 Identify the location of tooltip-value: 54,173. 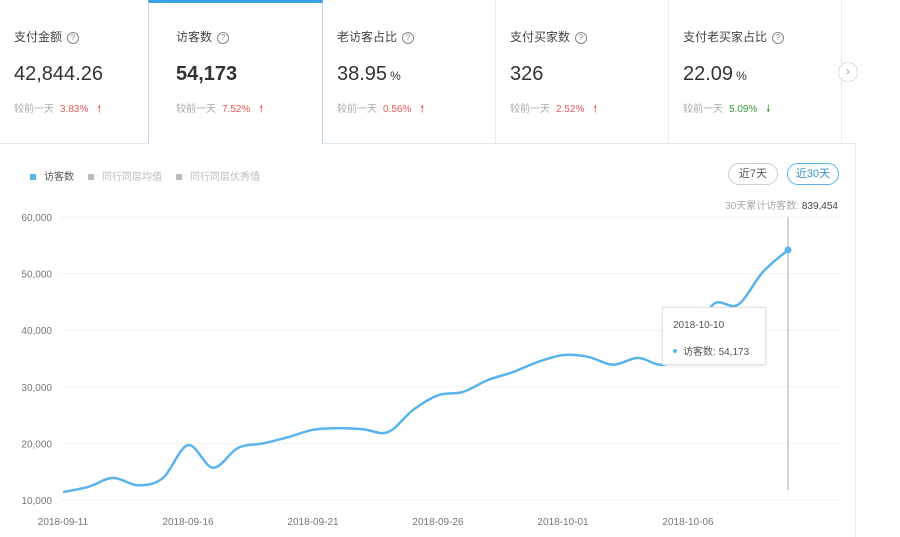
(734, 352).